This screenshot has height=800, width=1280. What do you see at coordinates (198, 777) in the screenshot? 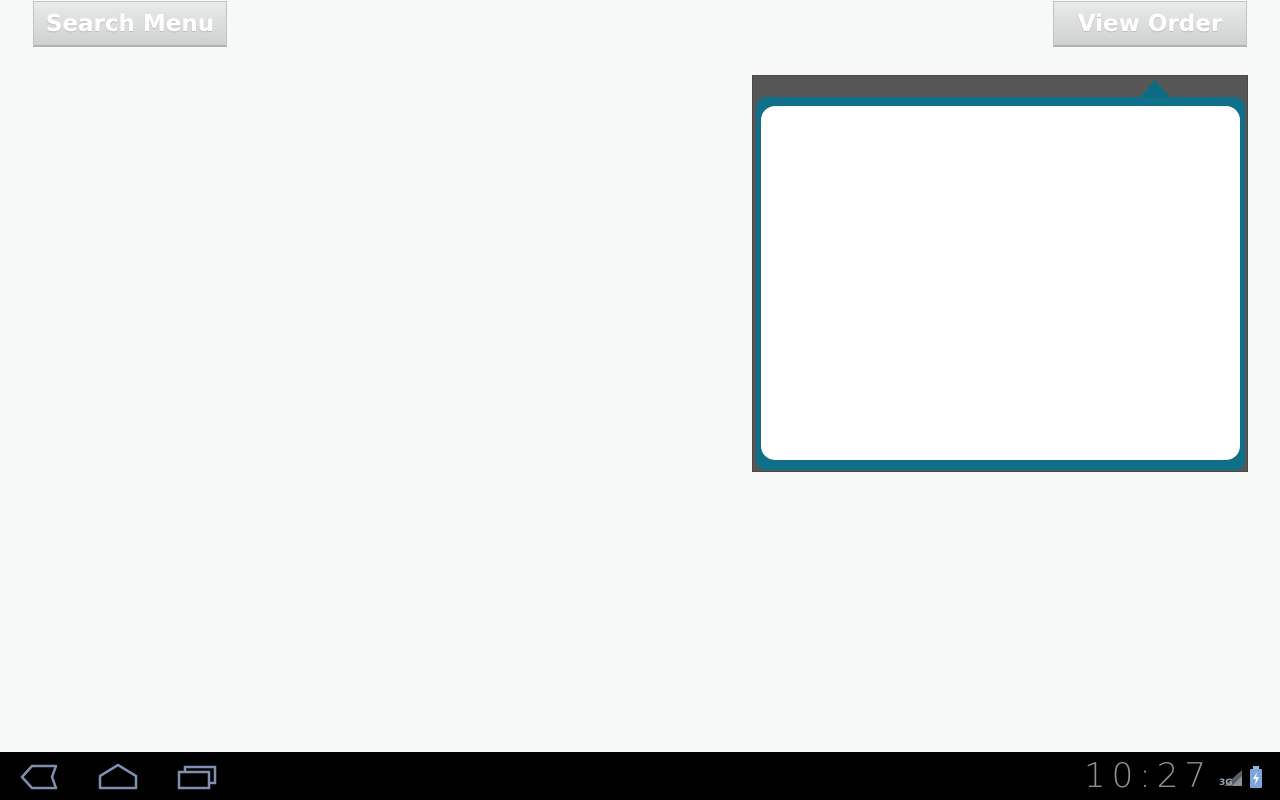
I see `recent-apps-icon` at bounding box center [198, 777].